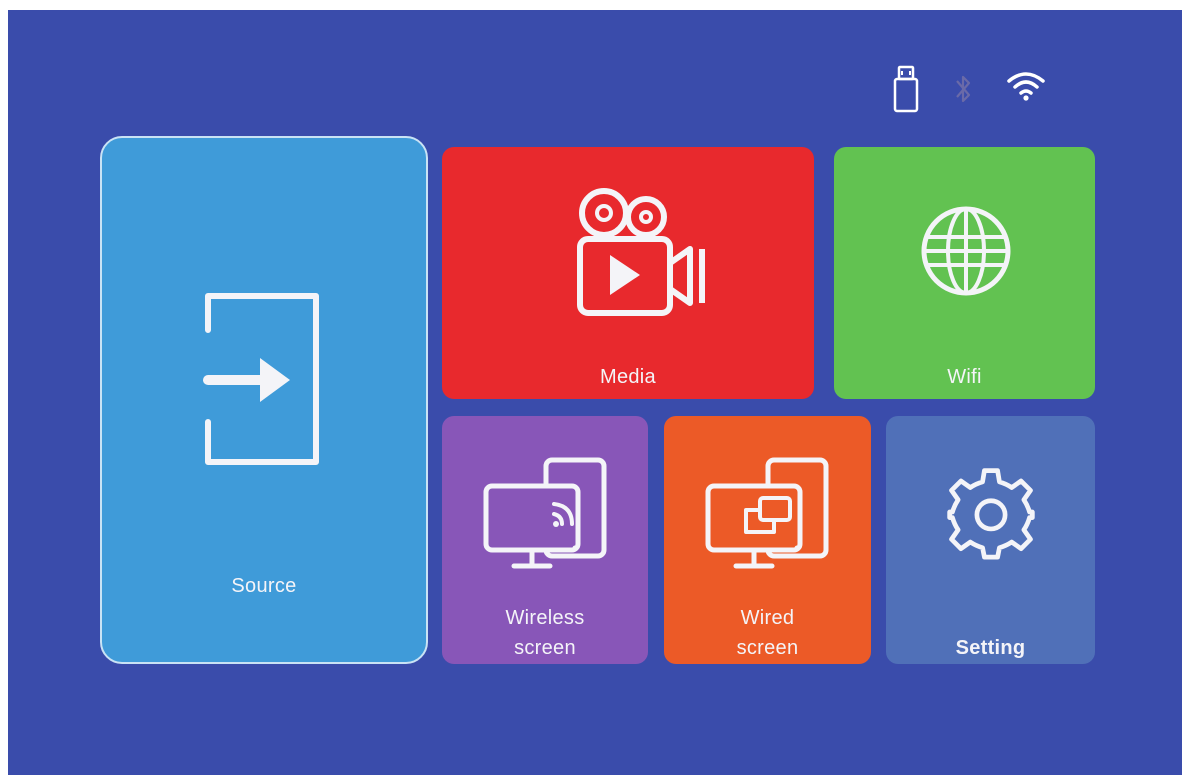 This screenshot has height=775, width=1182. Describe the element at coordinates (628, 377) in the screenshot. I see `media-label: Media` at that location.